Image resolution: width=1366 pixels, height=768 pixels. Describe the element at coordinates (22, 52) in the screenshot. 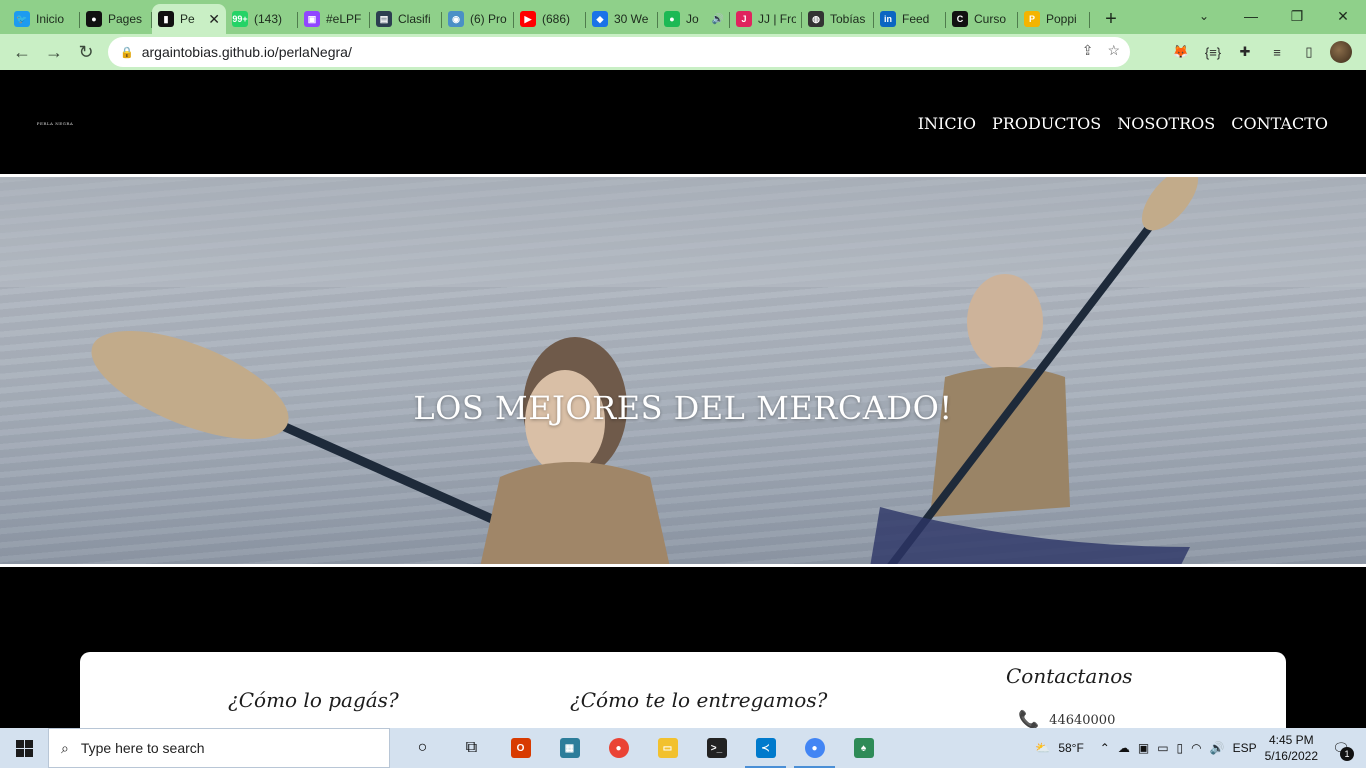

I see `back-icon: ←` at that location.